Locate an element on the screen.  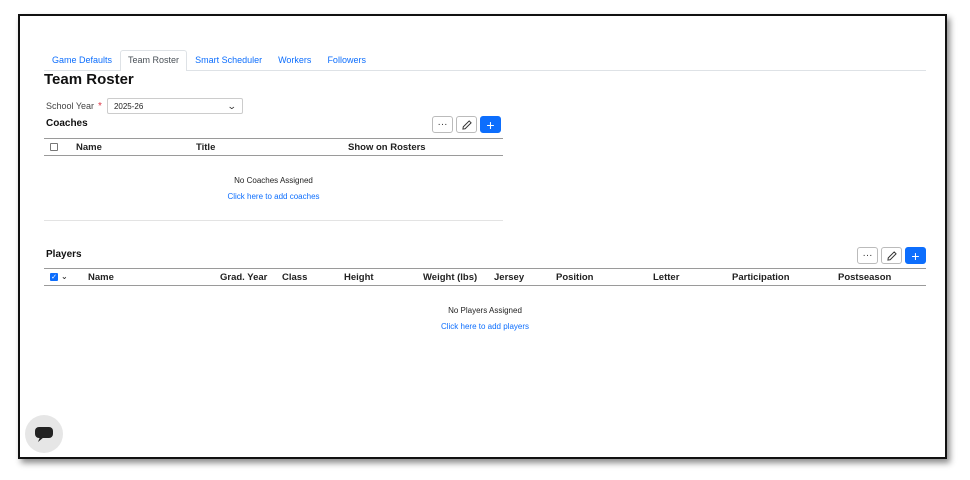
players-col-participation: Participation is located at coordinates (761, 277).